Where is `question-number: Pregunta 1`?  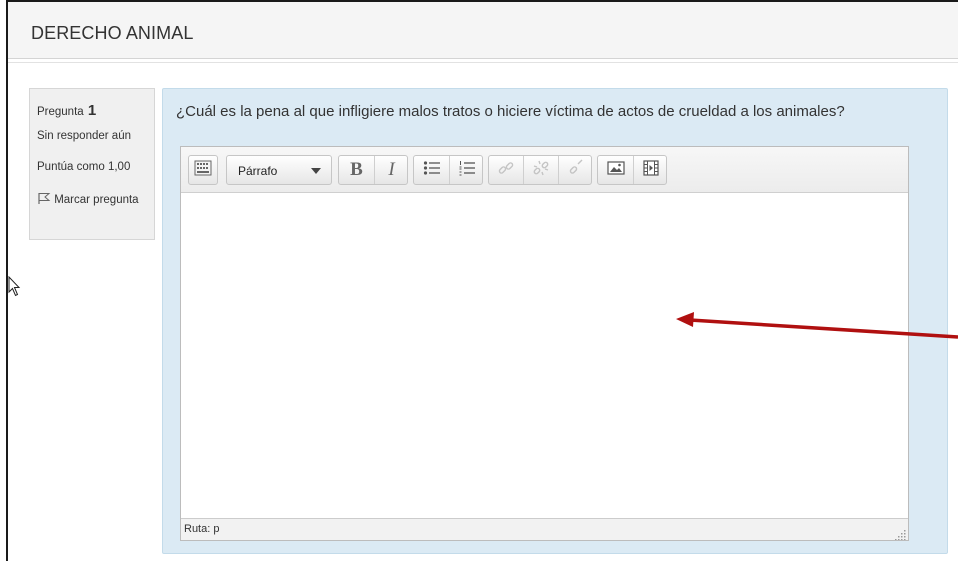 question-number: Pregunta 1 is located at coordinates (66, 110).